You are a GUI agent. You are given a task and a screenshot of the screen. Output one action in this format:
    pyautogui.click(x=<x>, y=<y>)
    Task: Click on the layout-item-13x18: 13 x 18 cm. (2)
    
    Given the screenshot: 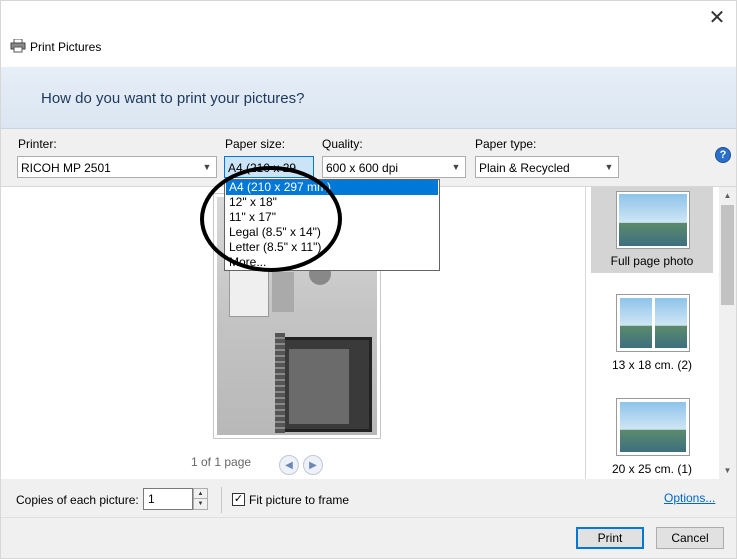 What is the action you would take?
    pyautogui.click(x=652, y=334)
    